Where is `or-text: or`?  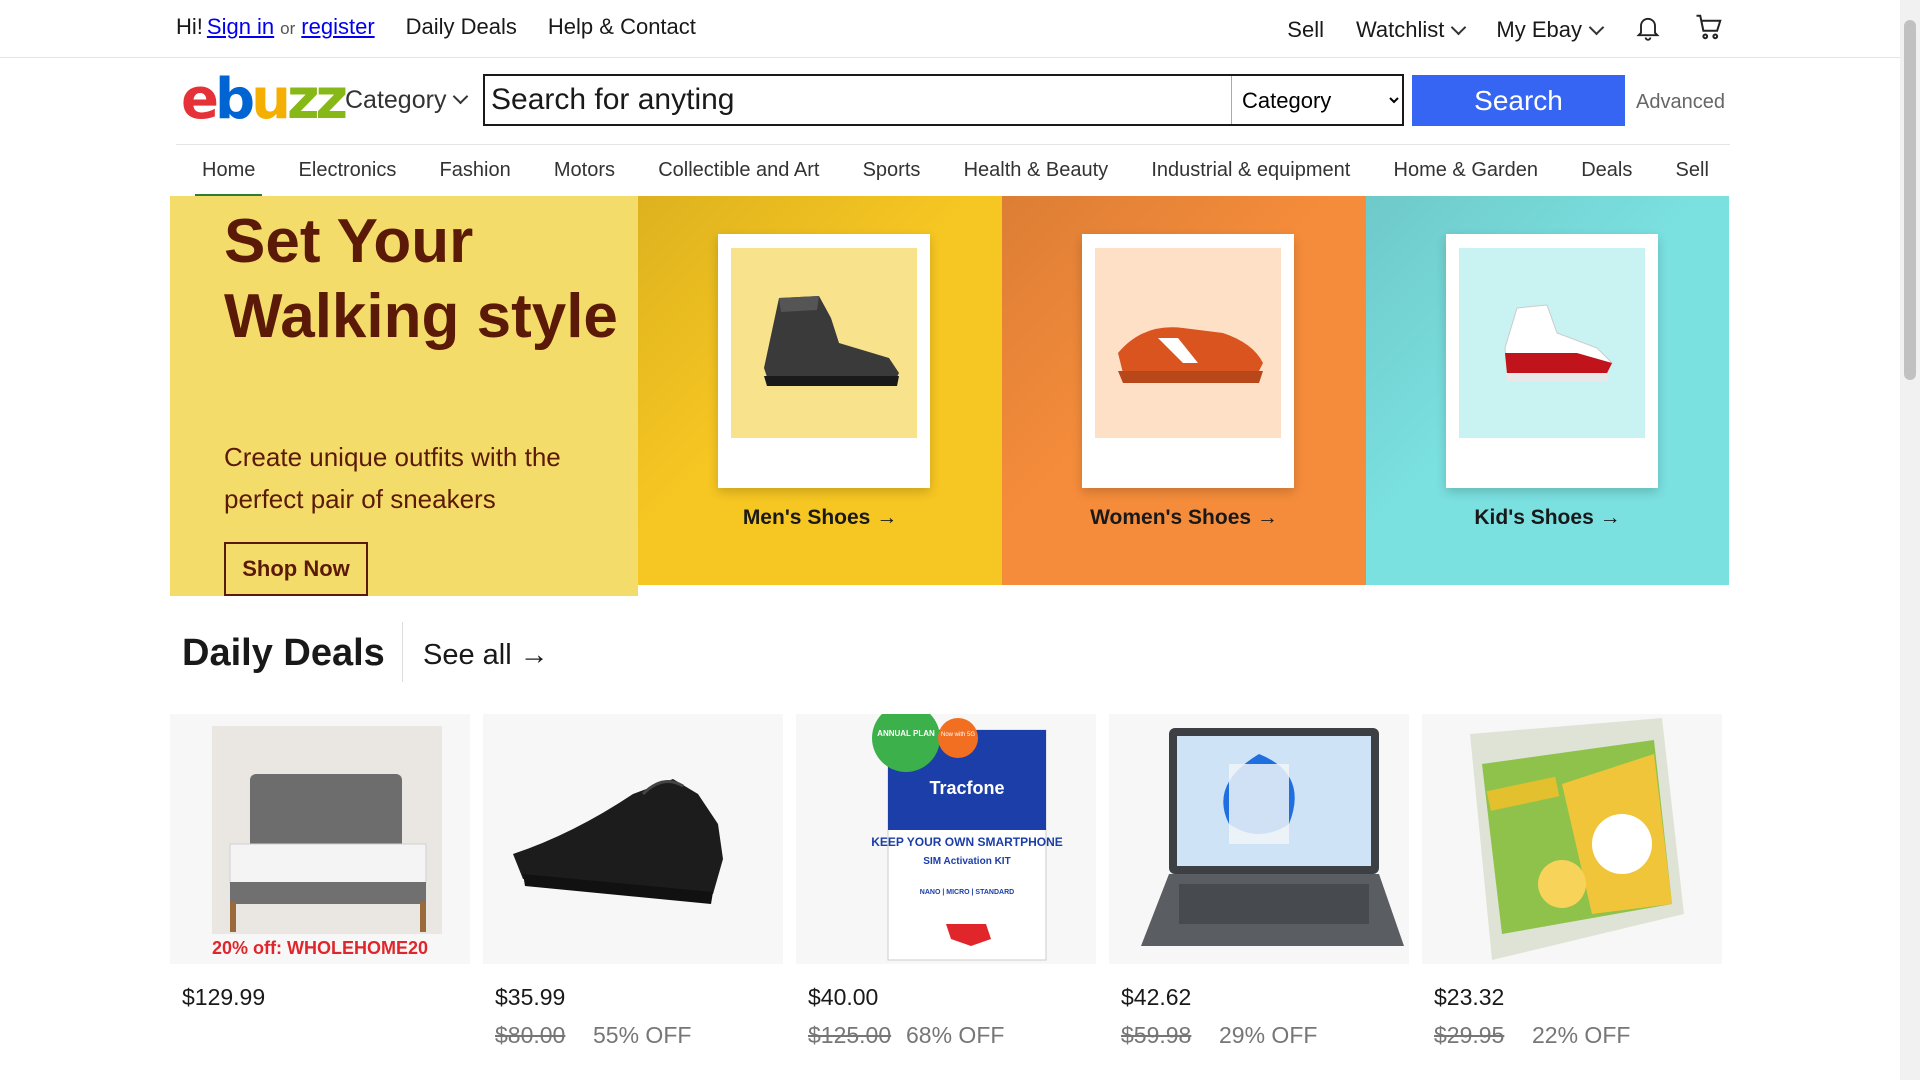
or-text: or is located at coordinates (288, 28).